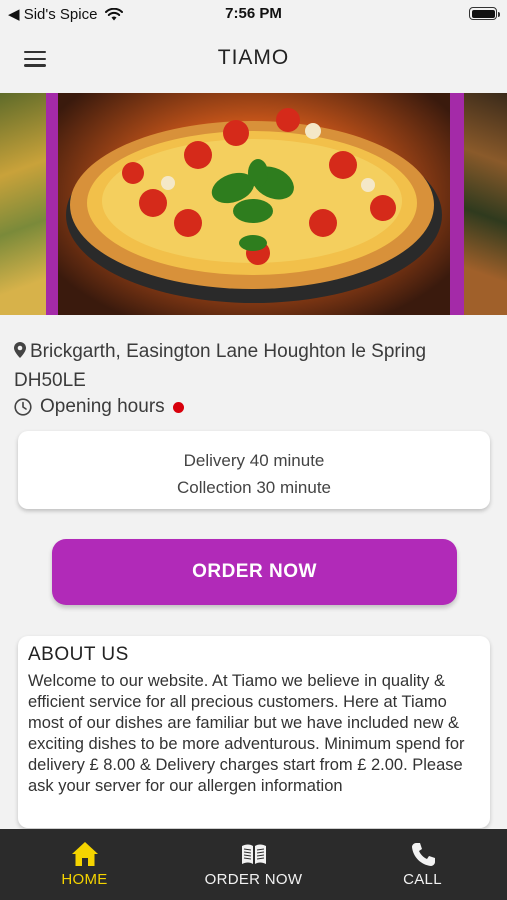 The width and height of the screenshot is (507, 900). I want to click on tab-order-now-label: ORDER NOW, so click(253, 879).